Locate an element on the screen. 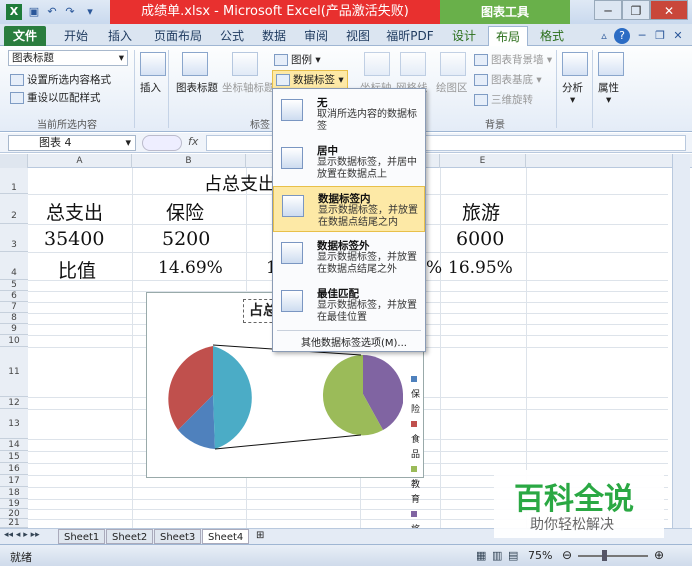 This screenshot has height=566, width=692. chart-floor-button: 图表基底 ▾ is located at coordinates (508, 79).